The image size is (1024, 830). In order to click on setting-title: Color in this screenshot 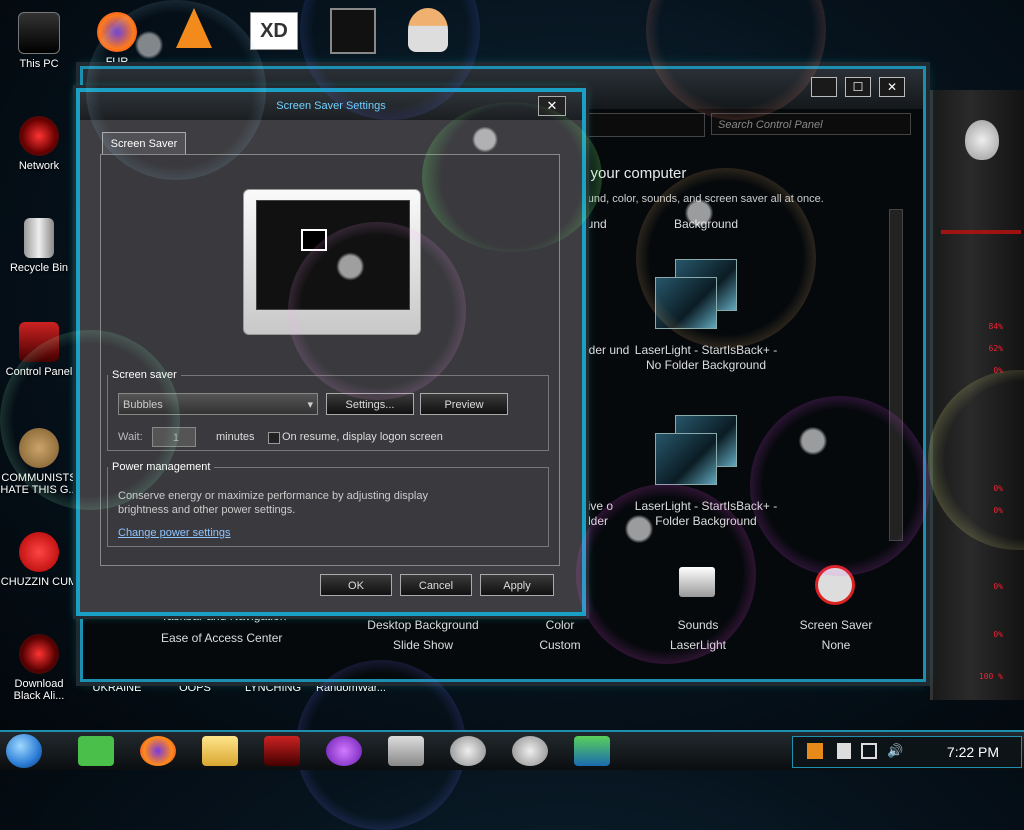, I will do `click(560, 625)`.